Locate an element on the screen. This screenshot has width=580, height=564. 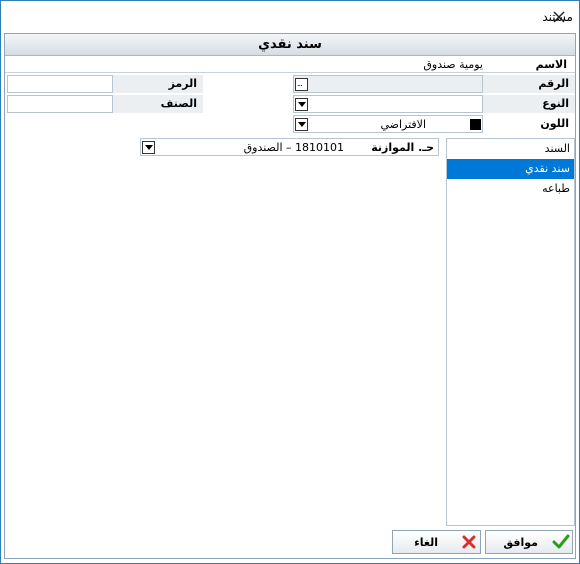
balance-select: 1810101 – الصندوق حـ. الموازنة is located at coordinates (289, 147).